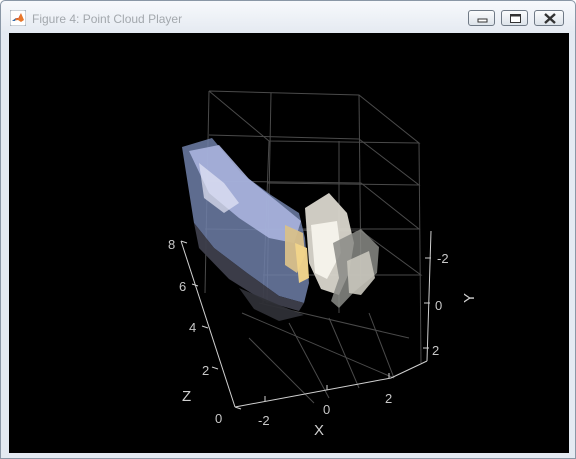  I want to click on z-axis-label: Z, so click(186, 396).